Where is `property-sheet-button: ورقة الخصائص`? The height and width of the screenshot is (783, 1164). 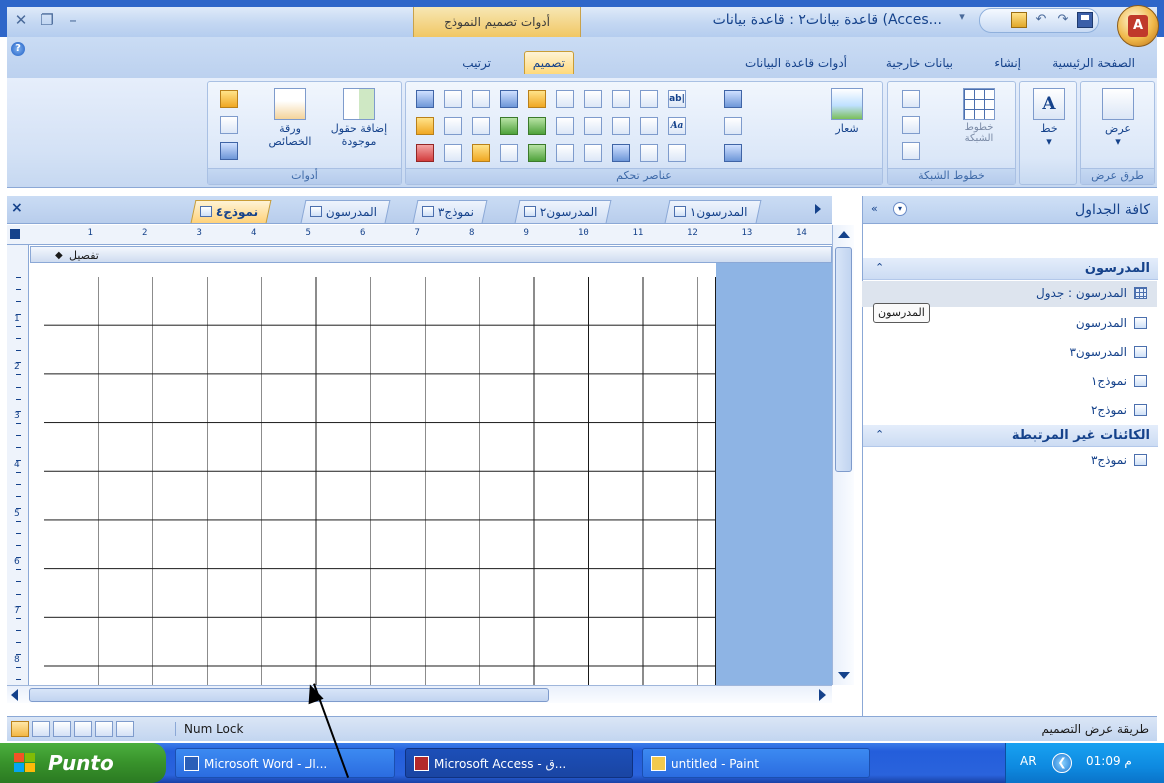
property-sheet-button: ورقة الخصائص is located at coordinates (290, 118).